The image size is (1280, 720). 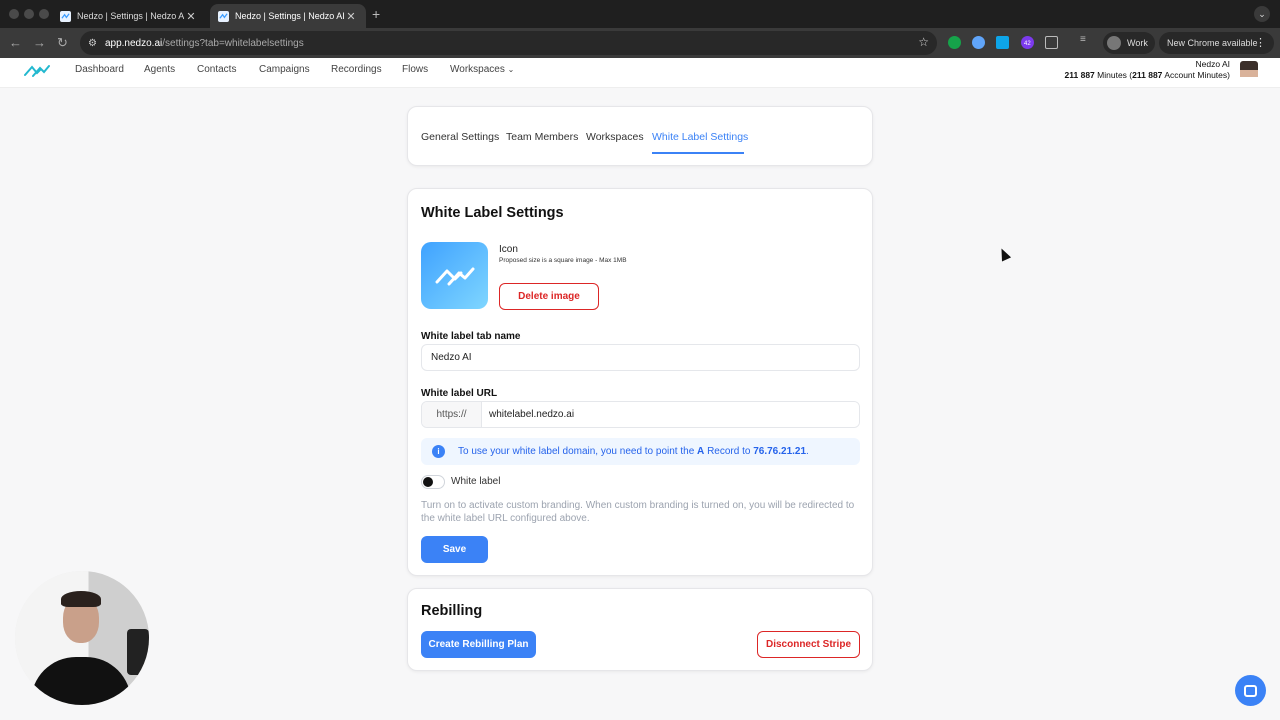 I want to click on browser-tab: Nedzo | Settings | Nedzo AI ✕, so click(x=129, y=16).